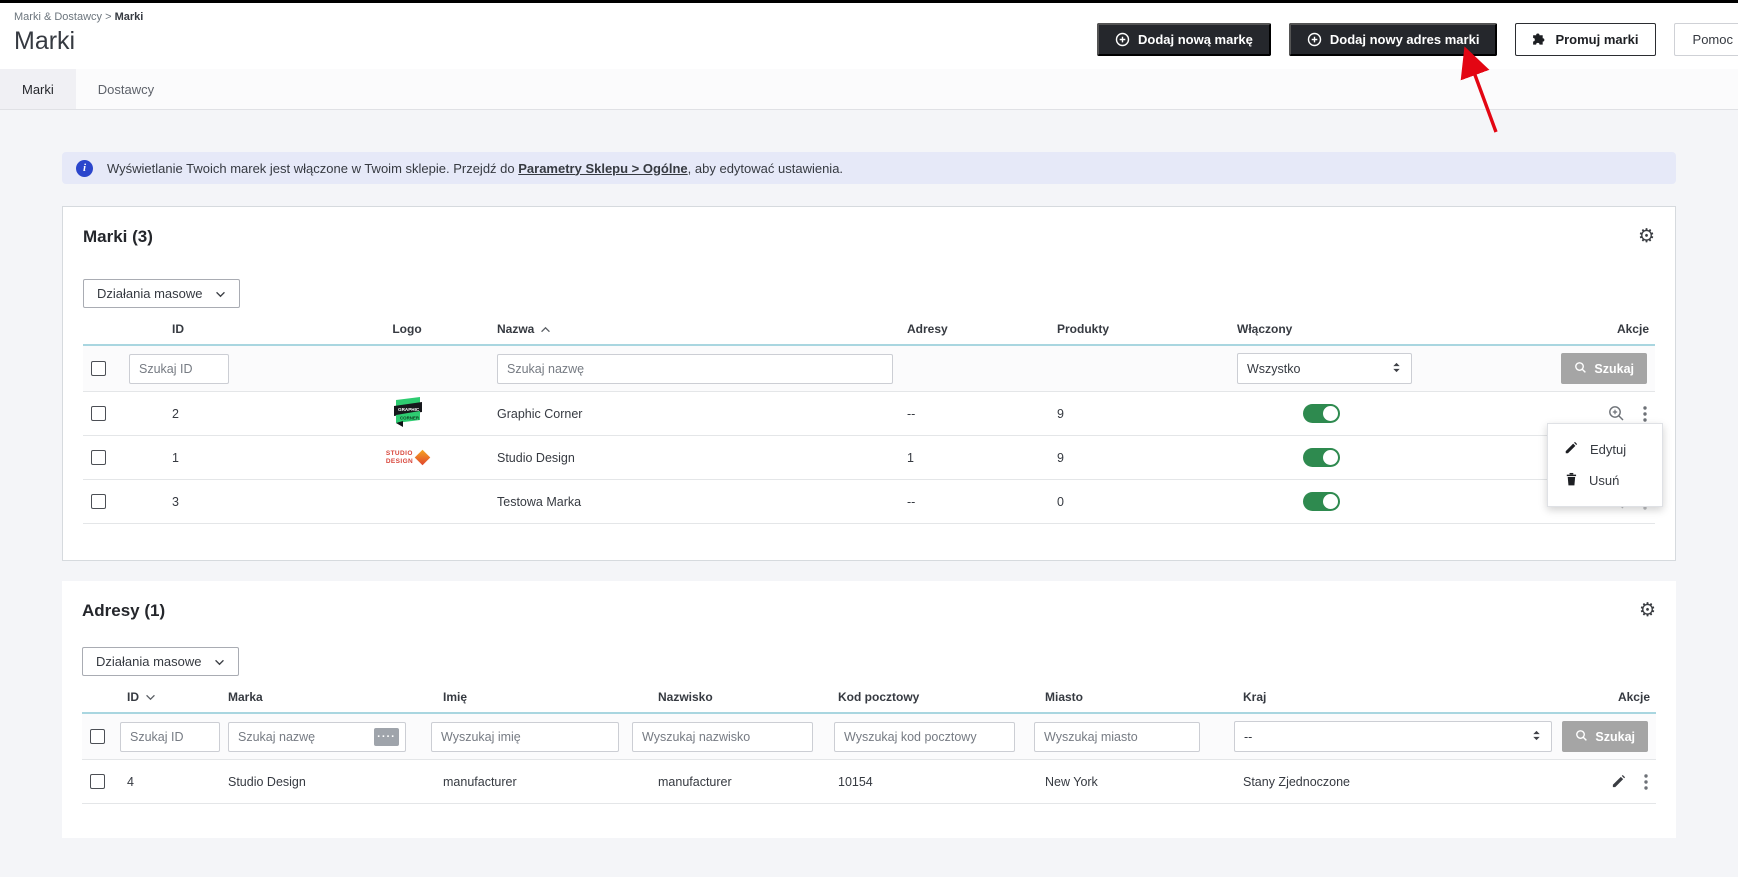 The width and height of the screenshot is (1738, 877). What do you see at coordinates (1614, 368) in the screenshot?
I see `brands-search-label: Szukaj` at bounding box center [1614, 368].